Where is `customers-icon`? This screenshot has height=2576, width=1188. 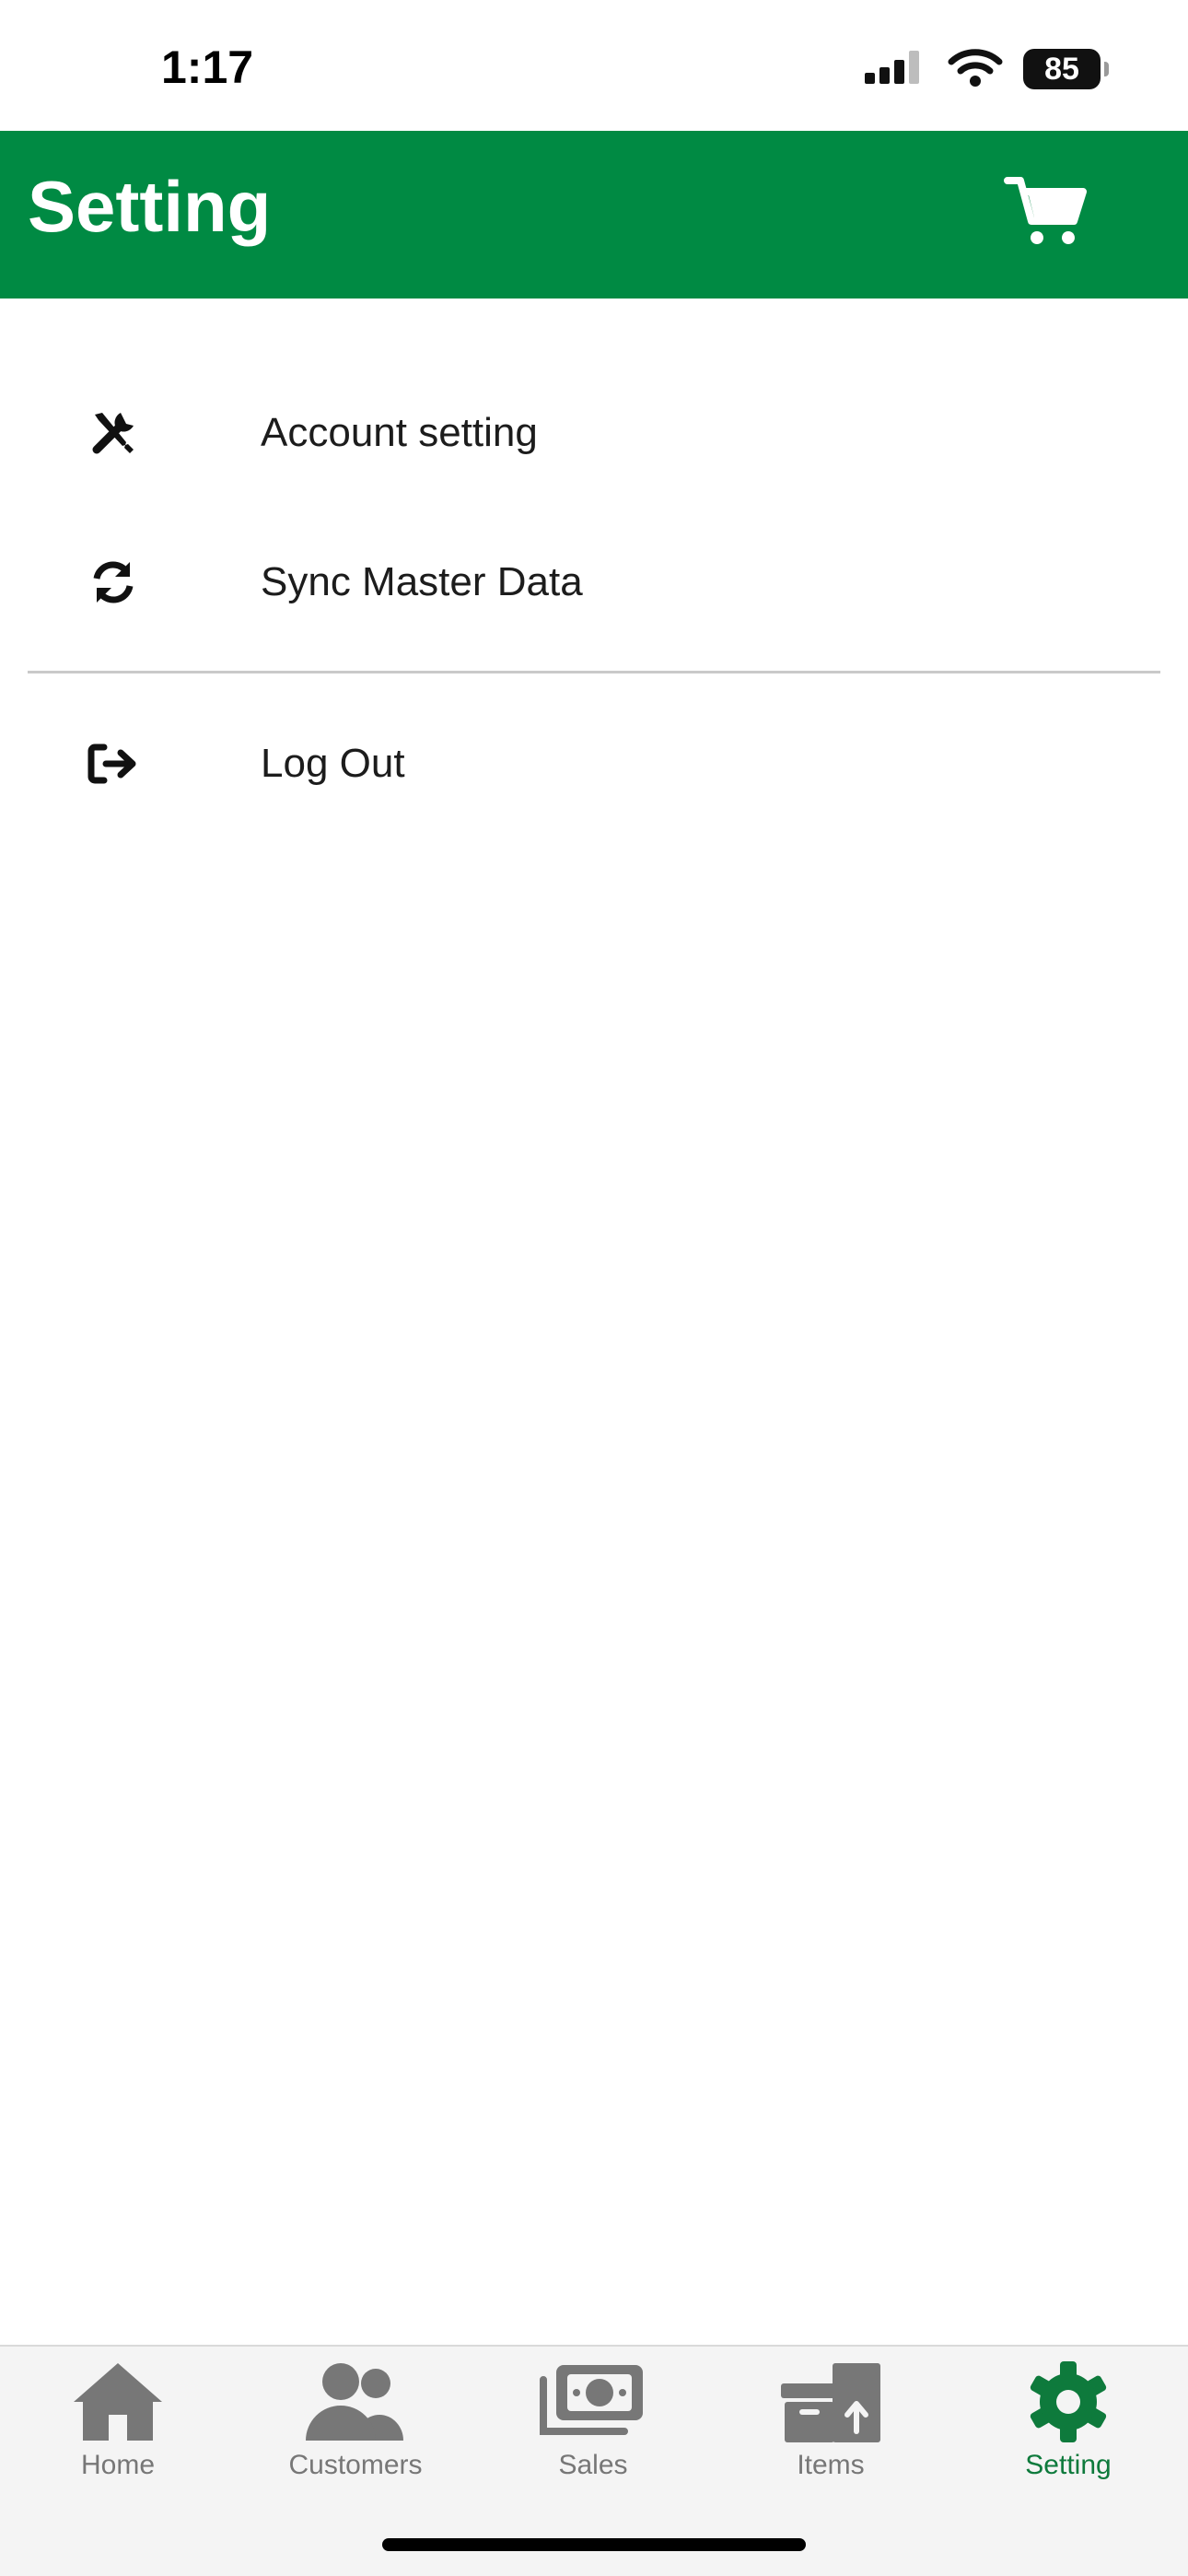 customers-icon is located at coordinates (355, 2402).